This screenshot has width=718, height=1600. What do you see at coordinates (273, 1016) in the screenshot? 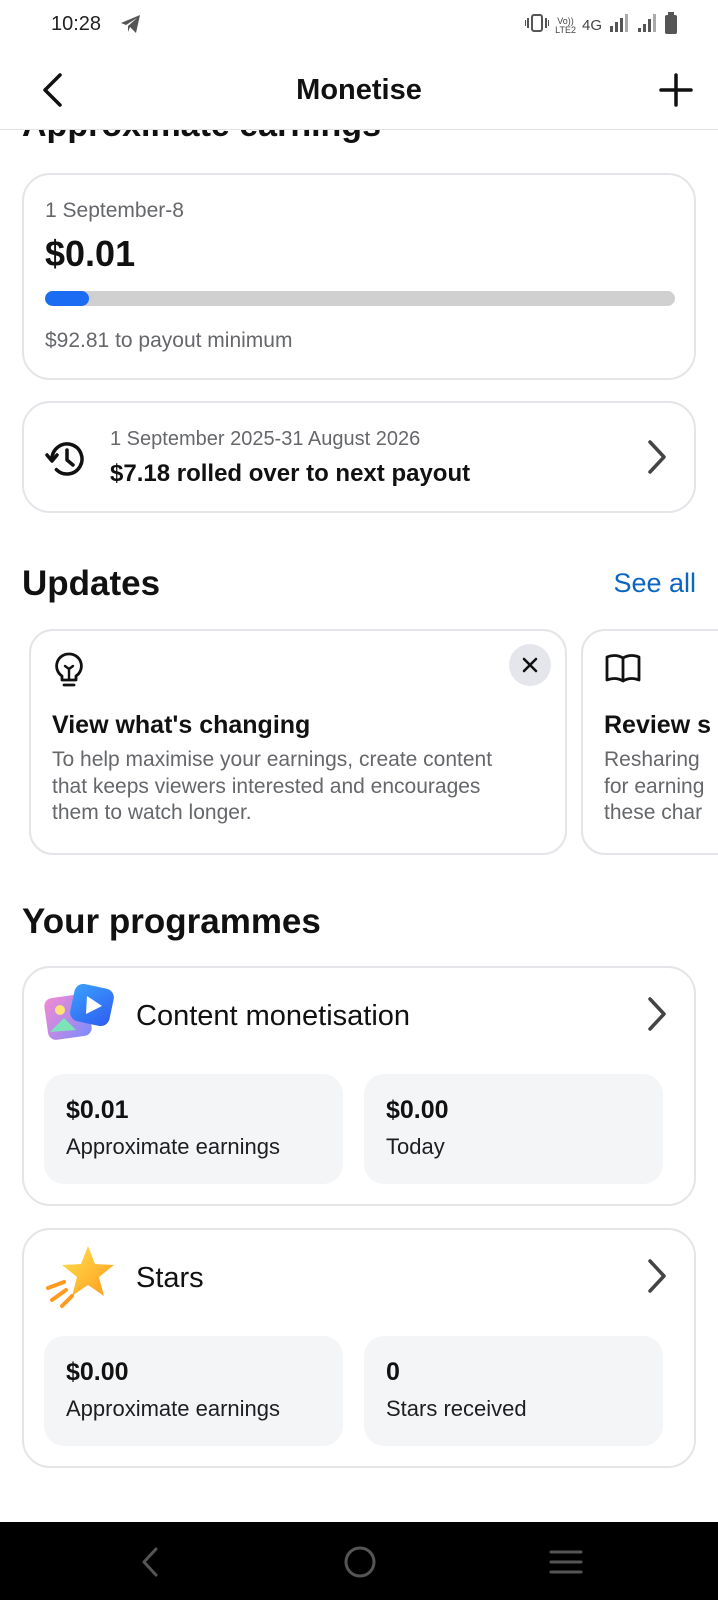
I see `programme-name: Content monetisation` at bounding box center [273, 1016].